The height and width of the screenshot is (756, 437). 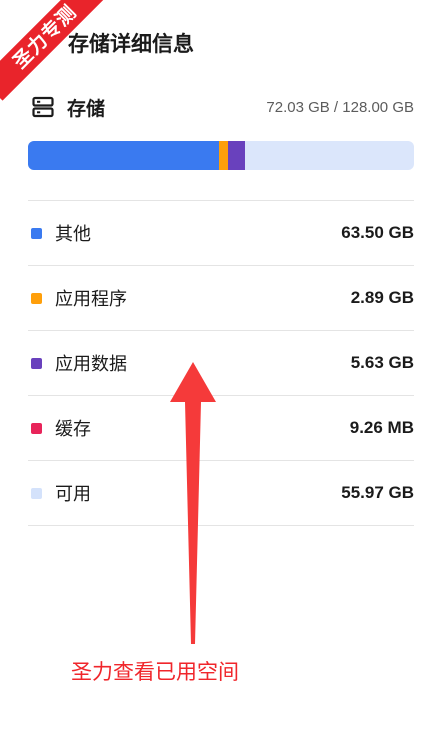 What do you see at coordinates (91, 299) in the screenshot?
I see `list-item-label: 应用程序` at bounding box center [91, 299].